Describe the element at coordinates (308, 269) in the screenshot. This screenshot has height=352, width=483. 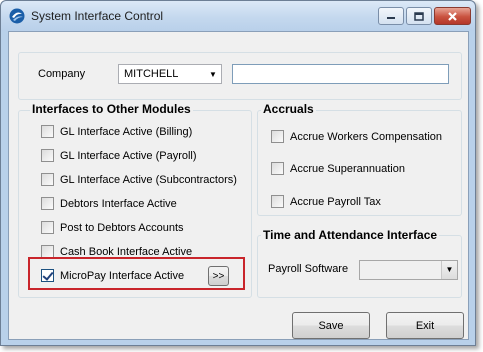
I see `payroll-software-label: Payroll Software` at that location.